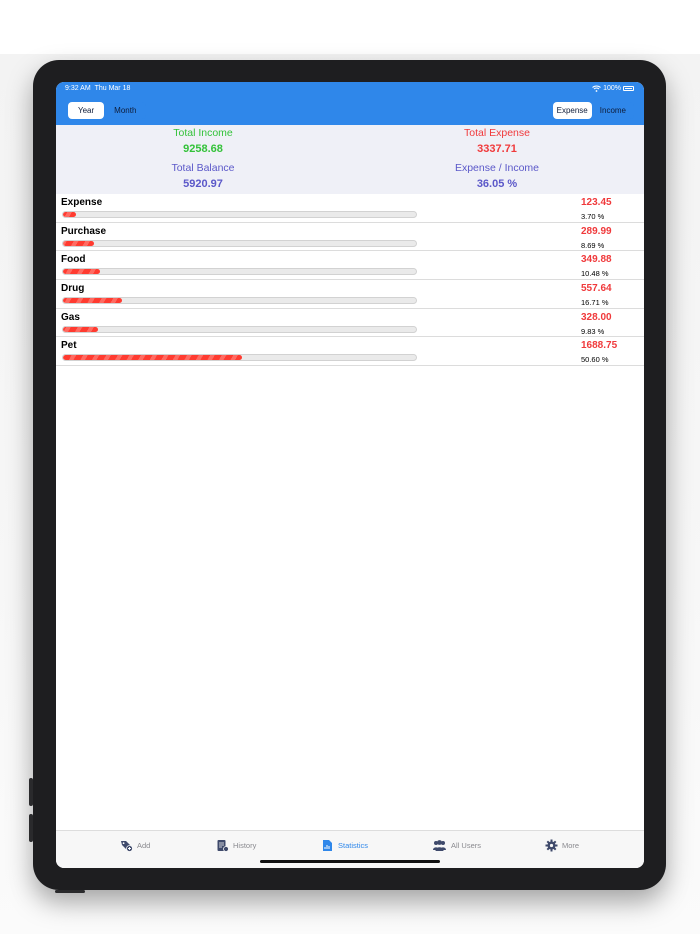 The image size is (700, 934). What do you see at coordinates (350, 208) in the screenshot?
I see `category-row-expense: Expense 123.45 3.70 %` at bounding box center [350, 208].